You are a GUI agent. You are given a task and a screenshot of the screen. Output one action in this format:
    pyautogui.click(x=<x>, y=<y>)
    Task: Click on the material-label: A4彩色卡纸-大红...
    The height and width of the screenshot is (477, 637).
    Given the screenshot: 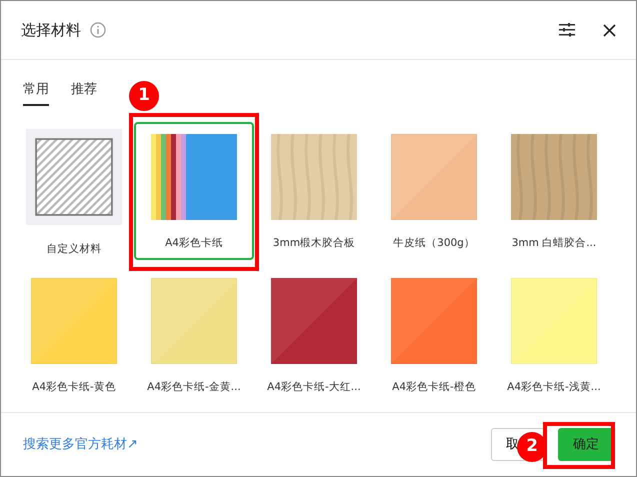 What is the action you would take?
    pyautogui.click(x=314, y=387)
    